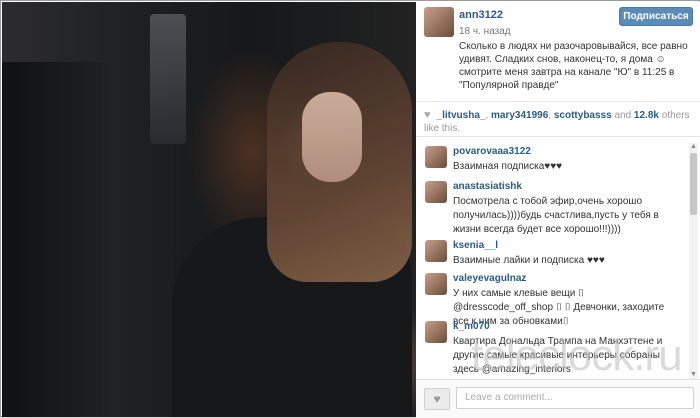 The width and height of the screenshot is (700, 418). Describe the element at coordinates (437, 399) in the screenshot. I see `like-heart-icon: ♥` at that location.